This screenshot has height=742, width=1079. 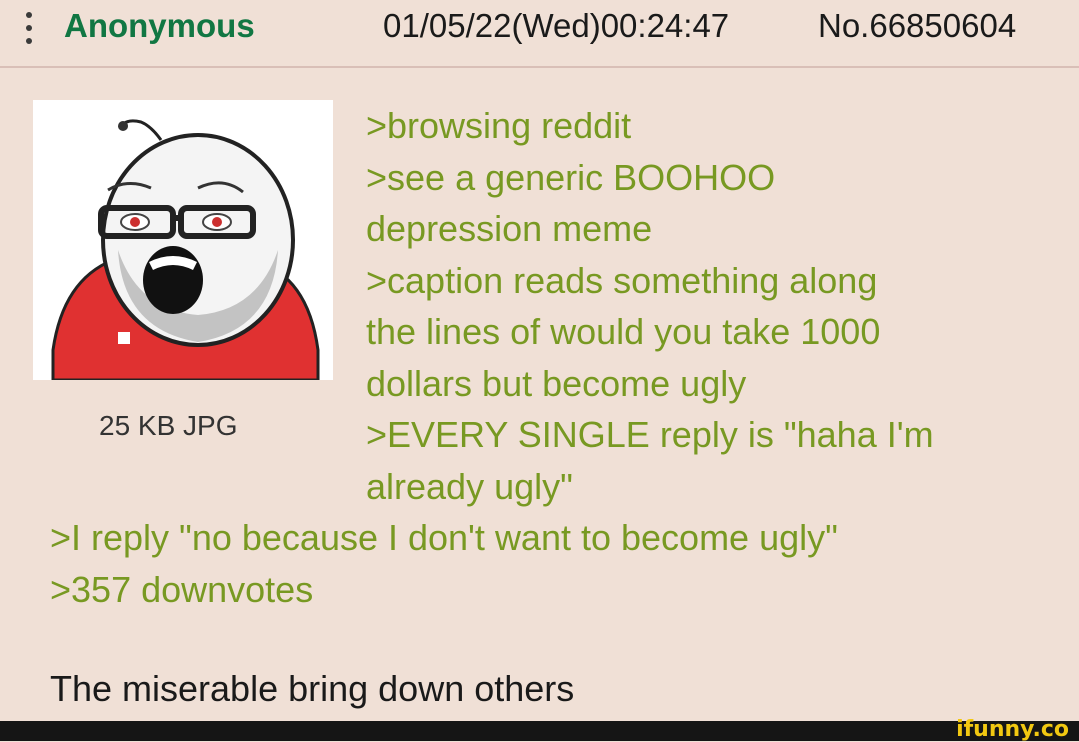 What do you see at coordinates (159, 25) in the screenshot?
I see `poster-name: Anonymous` at bounding box center [159, 25].